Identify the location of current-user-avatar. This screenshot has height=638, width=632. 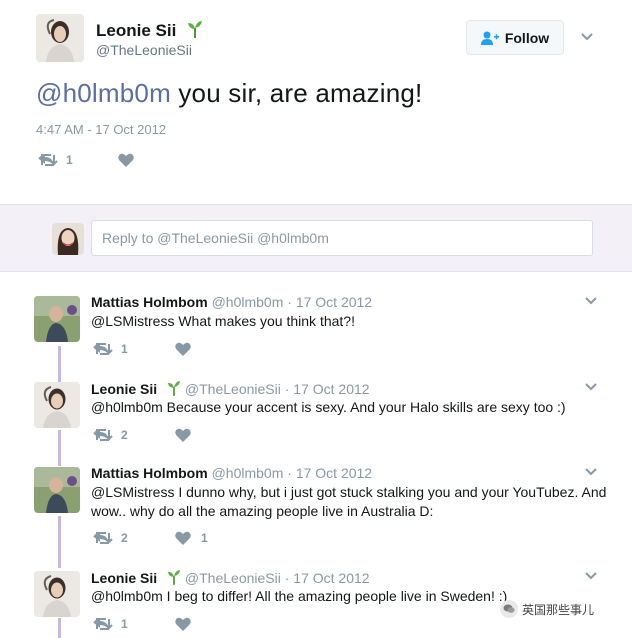
(68, 239).